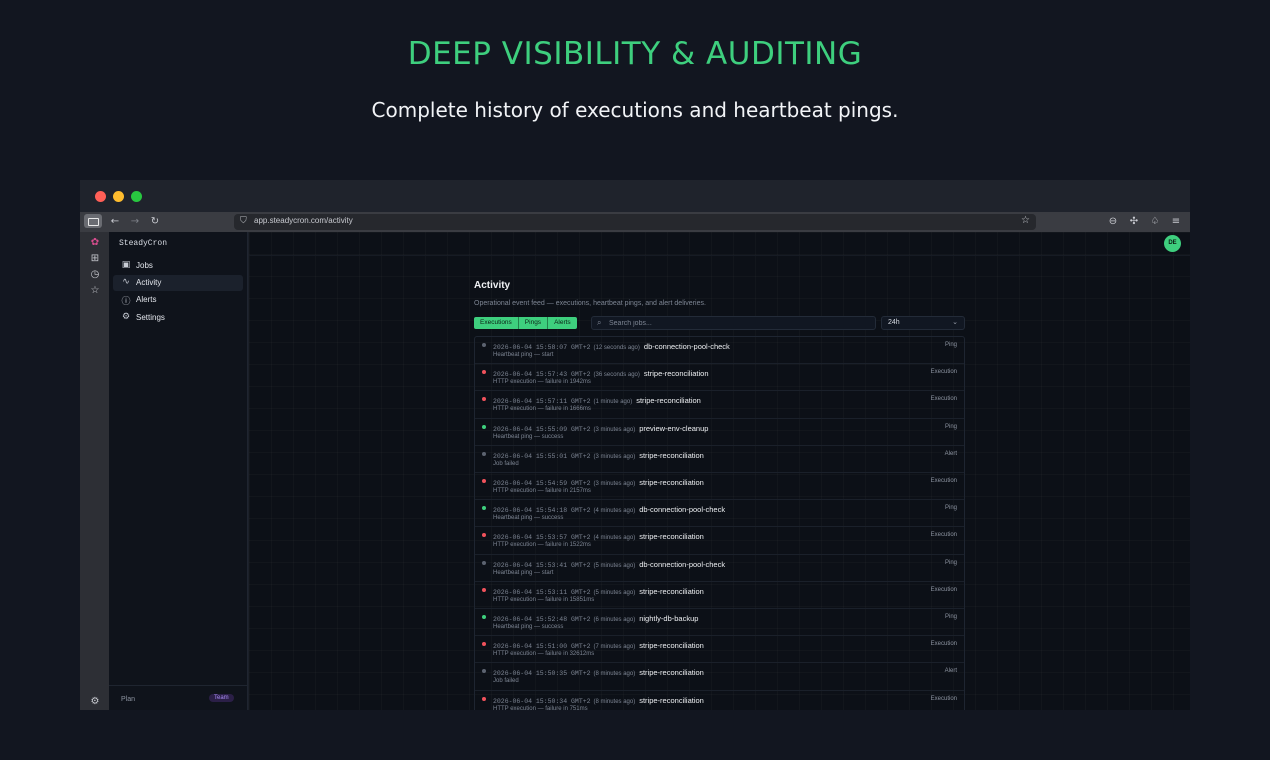 This screenshot has height=760, width=1270. I want to click on event-kind-label: Alert, so click(950, 671).